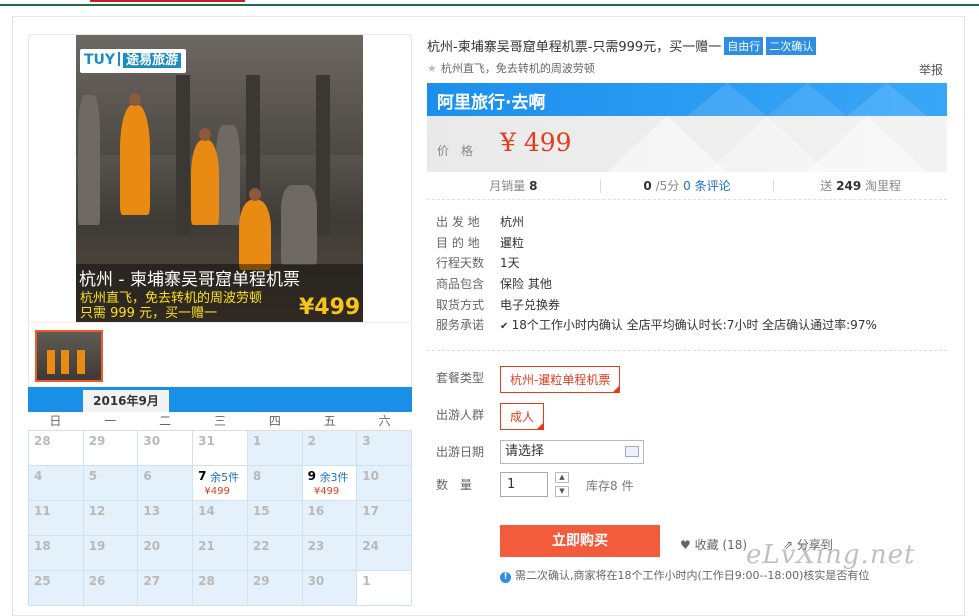 The image size is (979, 616). Describe the element at coordinates (526, 284) in the screenshot. I see `info-value: 保险 其他` at that location.